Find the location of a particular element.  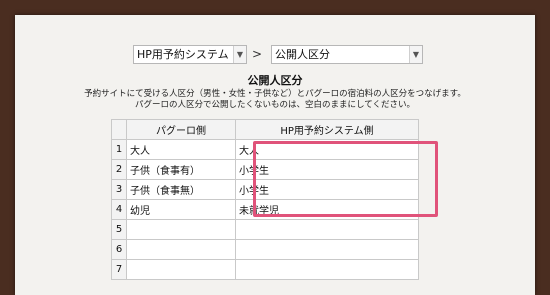

table-row: 4 幼児 未就学児 is located at coordinates (265, 209).